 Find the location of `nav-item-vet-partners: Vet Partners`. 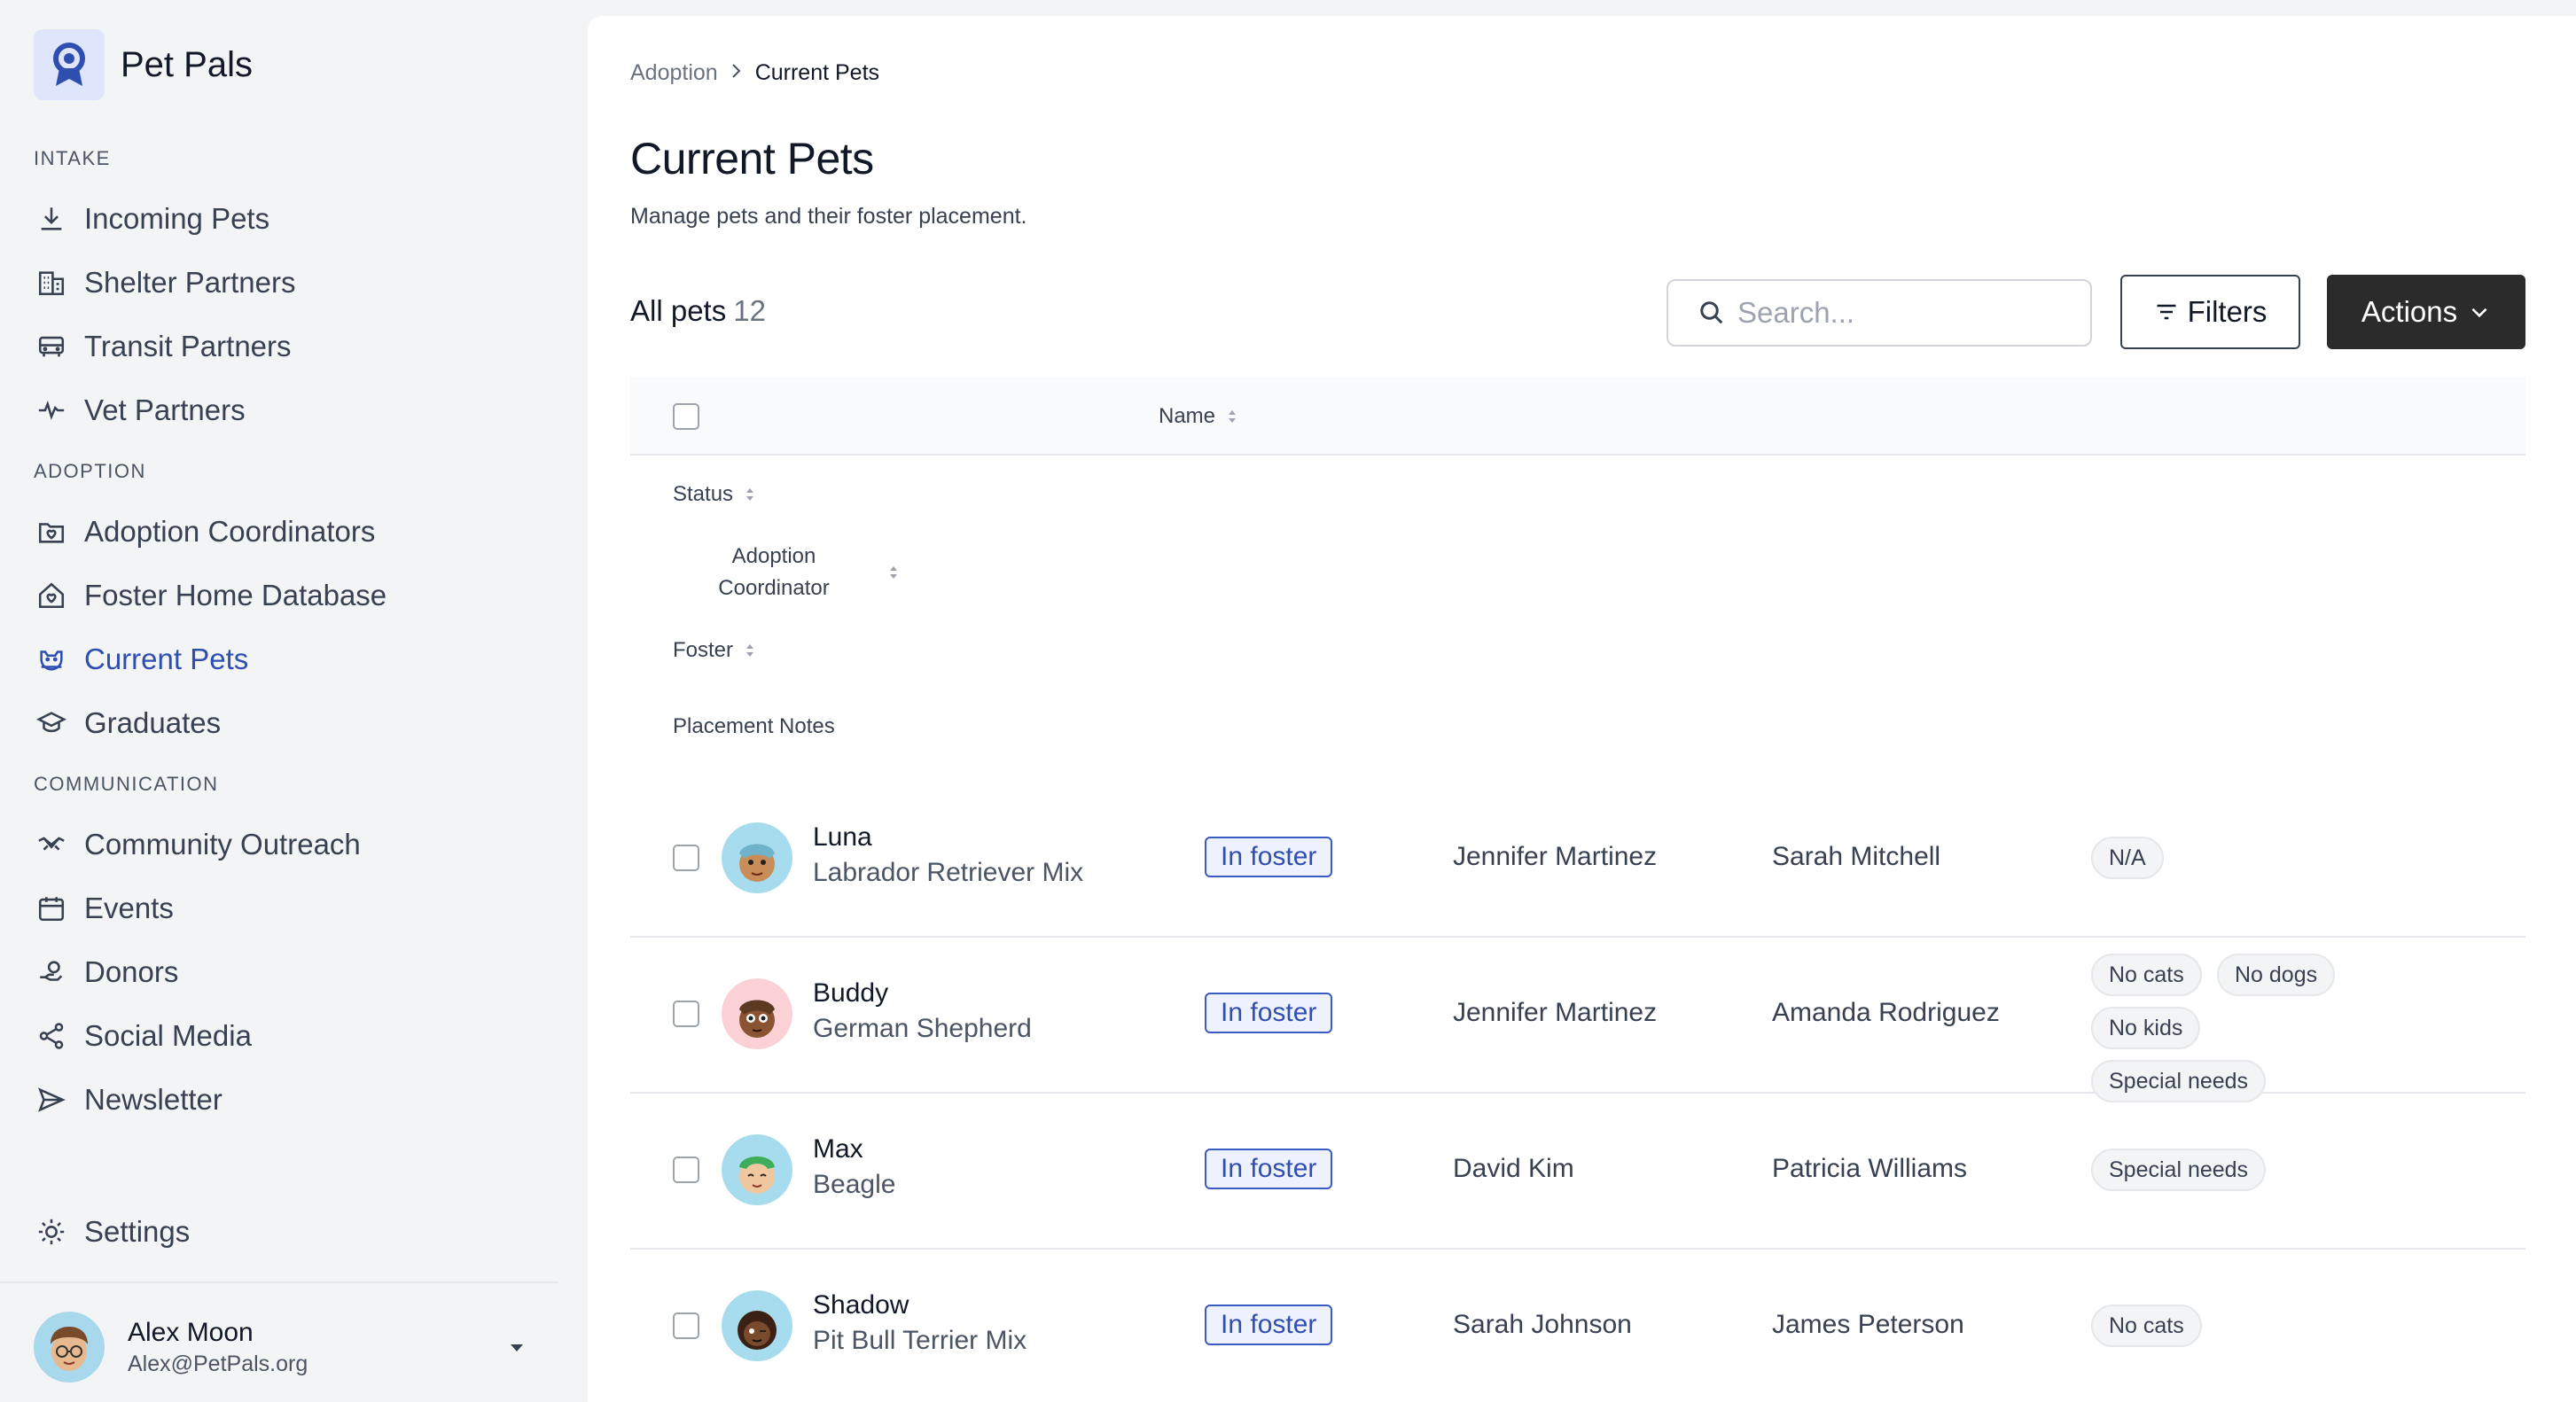

nav-item-vet-partners: Vet Partners is located at coordinates (140, 410).